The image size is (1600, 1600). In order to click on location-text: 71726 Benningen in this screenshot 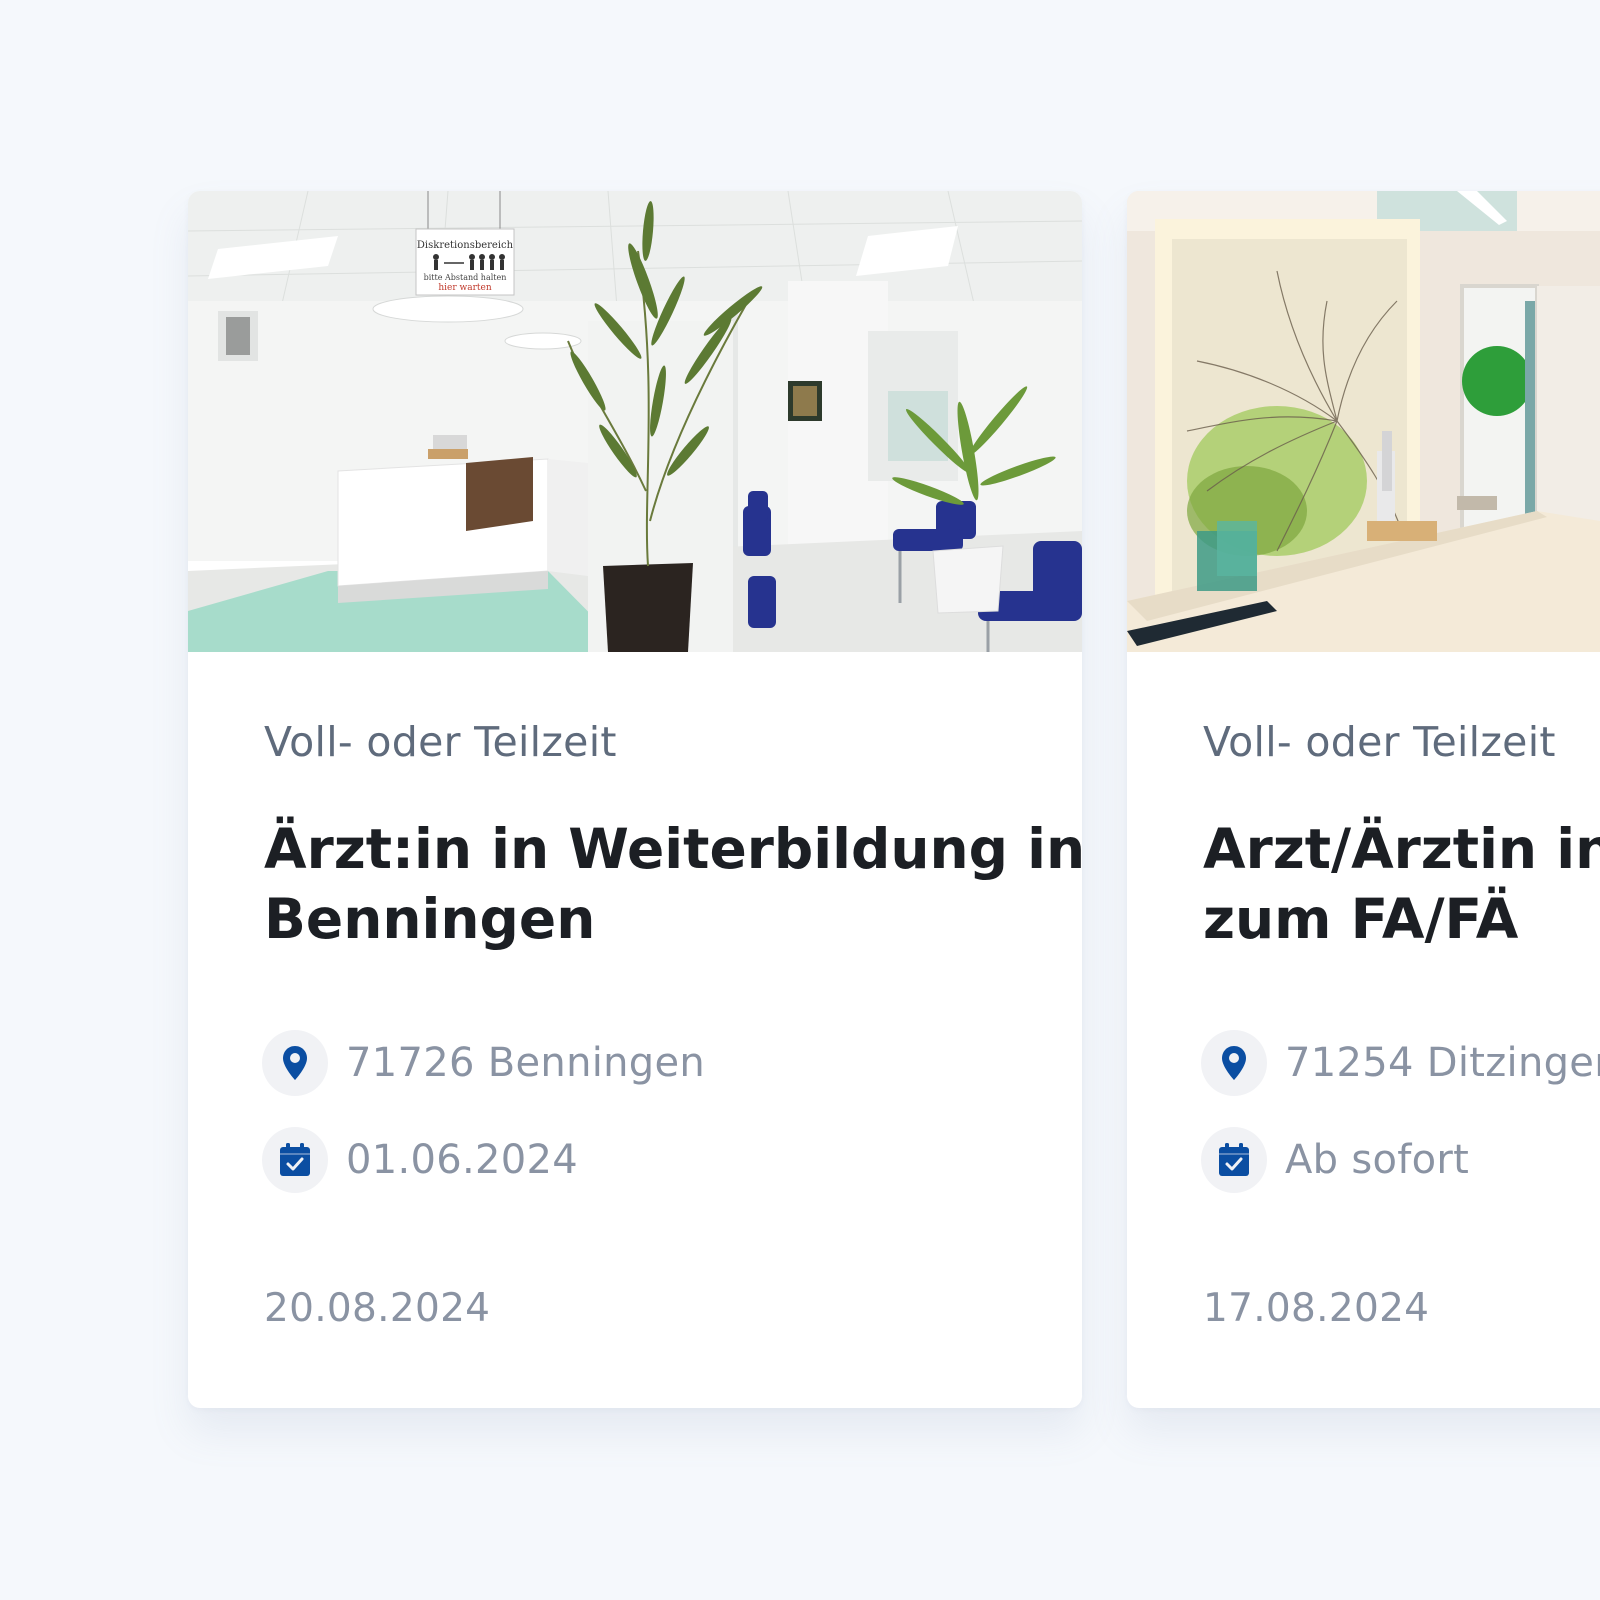, I will do `click(526, 1063)`.